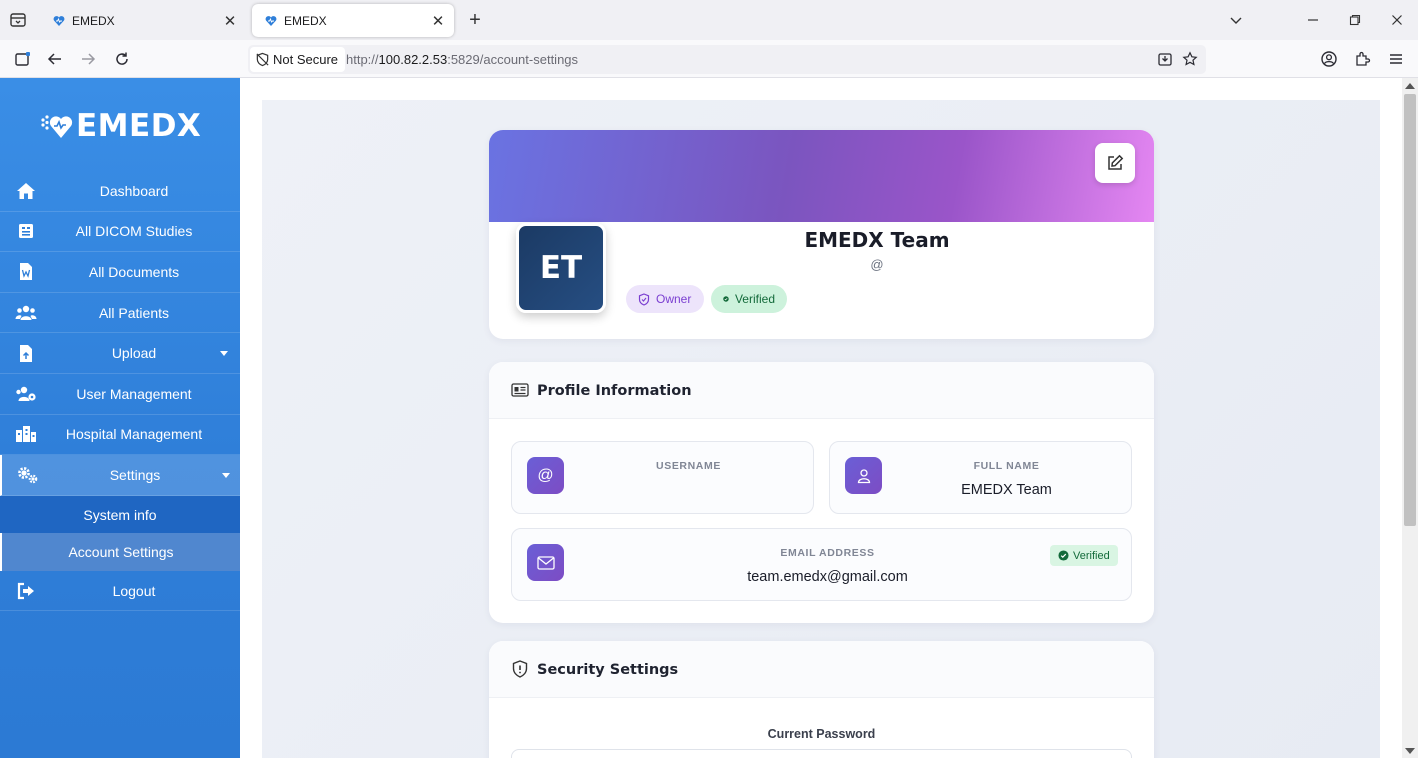 This screenshot has height=758, width=1418. What do you see at coordinates (139, 126) in the screenshot?
I see `brand-name: EMEDX` at bounding box center [139, 126].